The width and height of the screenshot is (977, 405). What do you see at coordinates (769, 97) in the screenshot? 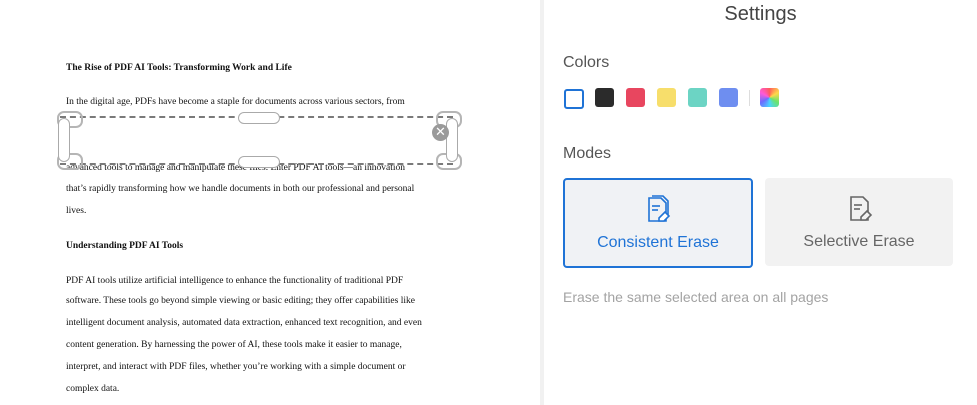
I see `custom-color-picker` at bounding box center [769, 97].